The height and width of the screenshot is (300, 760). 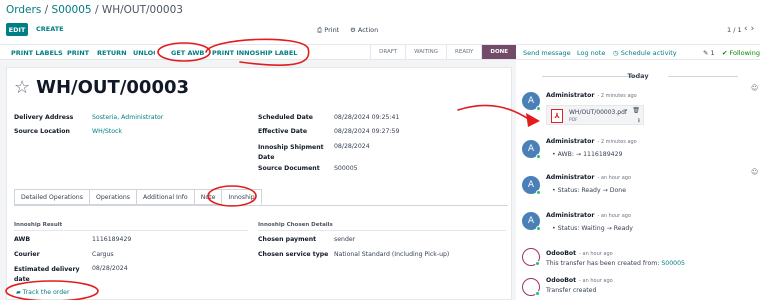 What do you see at coordinates (107, 131) in the screenshot?
I see `source-location-value: WH/Stock` at bounding box center [107, 131].